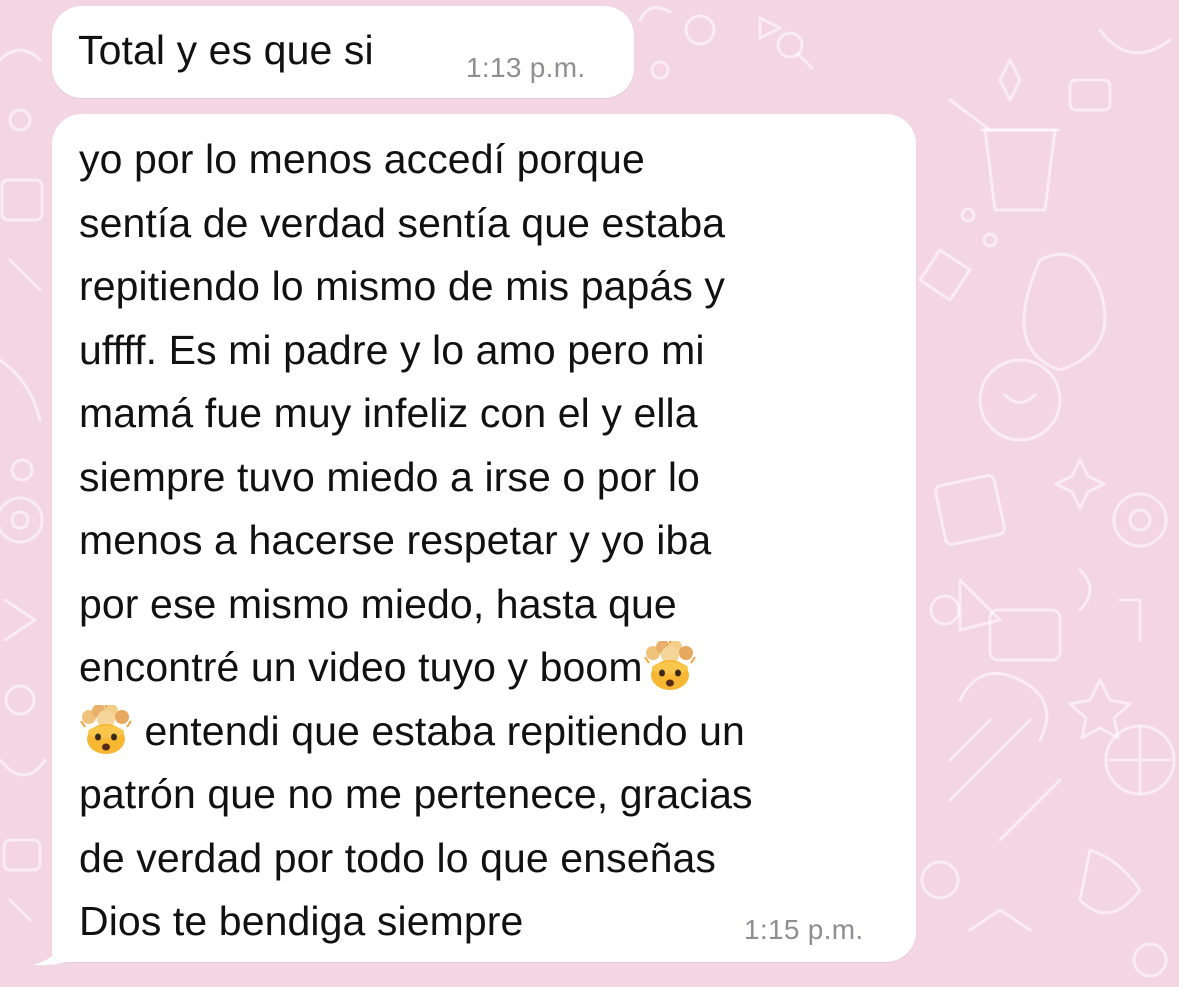 This screenshot has width=1179, height=987. Describe the element at coordinates (378, 603) in the screenshot. I see `message-line: por ese mismo miedo, hasta que` at that location.